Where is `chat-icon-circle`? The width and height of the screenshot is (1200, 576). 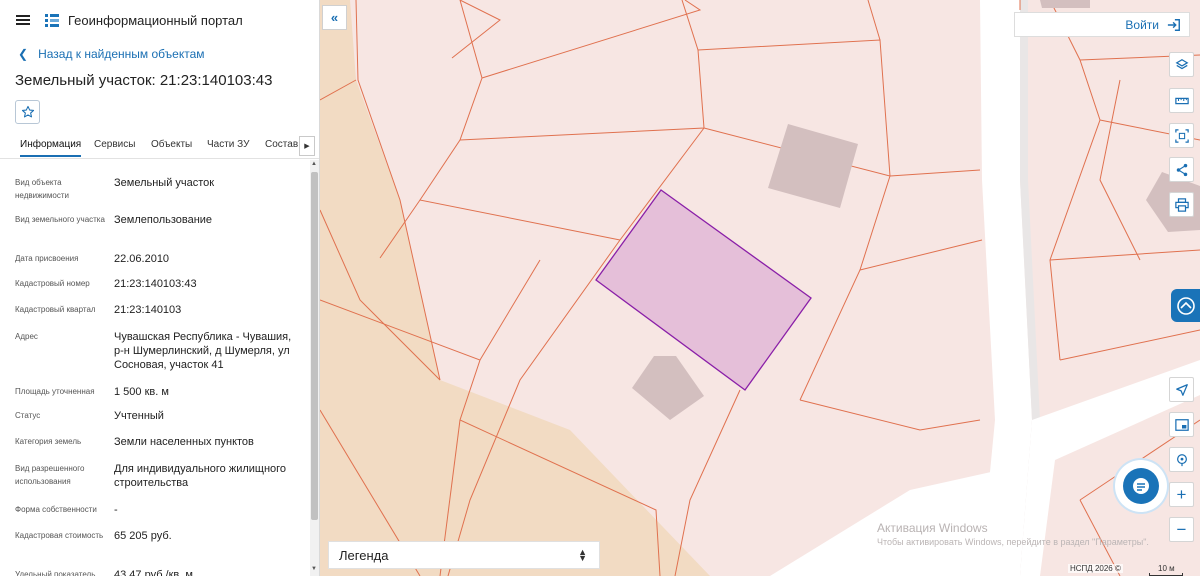
chat-icon-circle is located at coordinates (1141, 486).